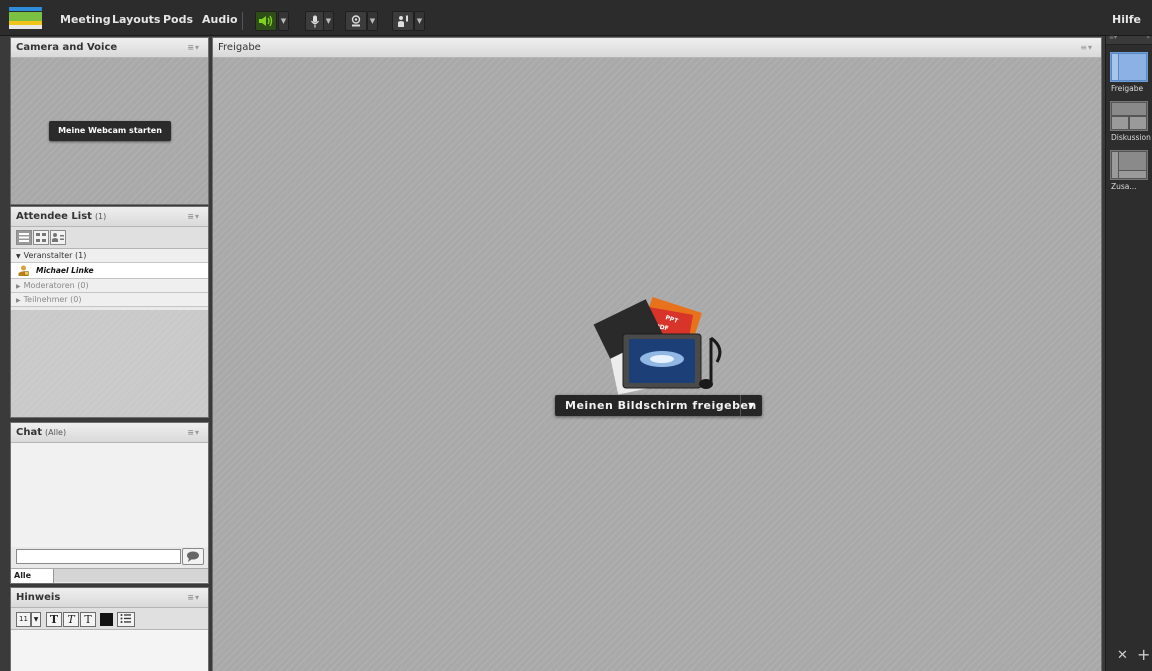 This screenshot has height=671, width=1152. I want to click on note-pod-title: Hinweis, so click(38, 597).